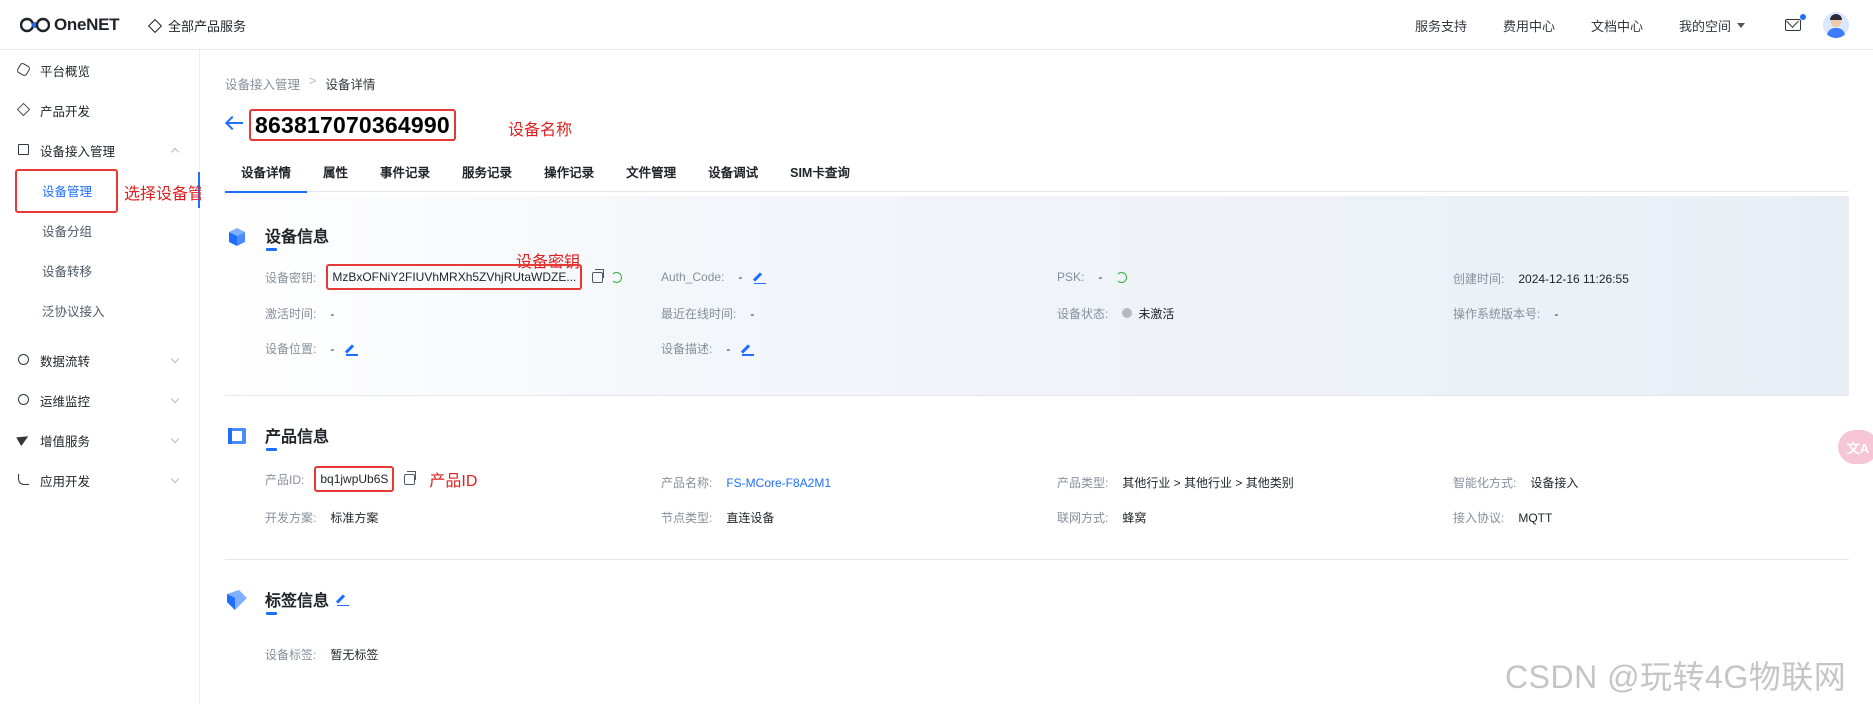  Describe the element at coordinates (65, 401) in the screenshot. I see `sidebar-item-label: 运维监控` at that location.